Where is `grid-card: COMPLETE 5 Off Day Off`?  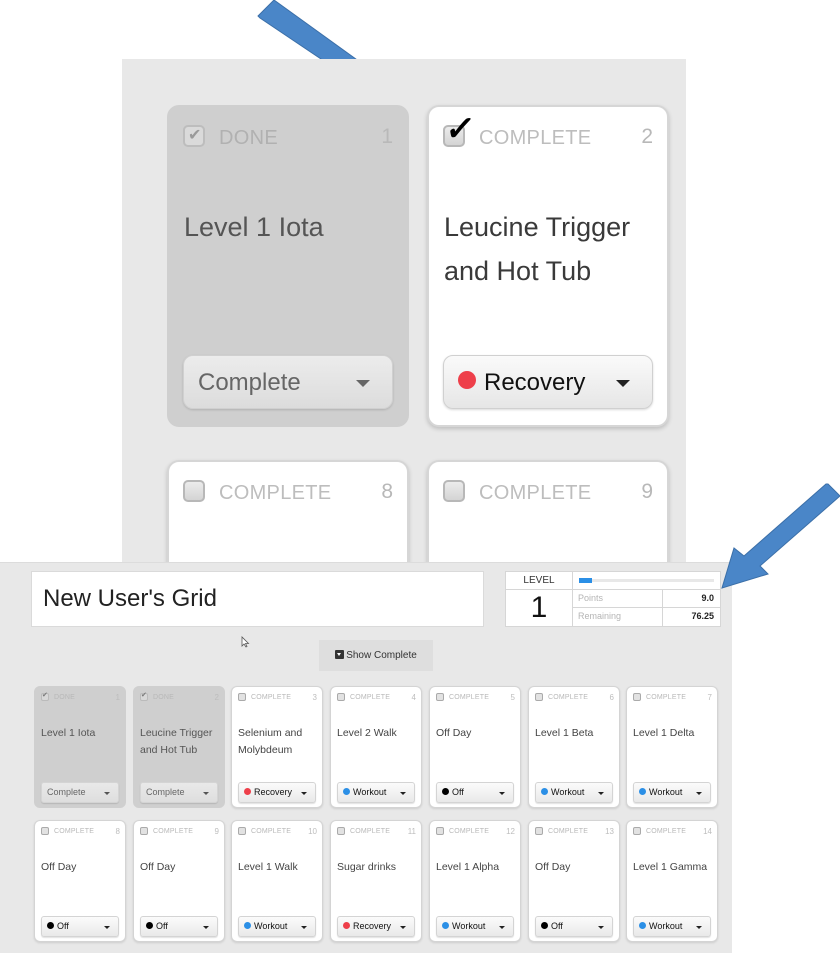 grid-card: COMPLETE 5 Off Day Off is located at coordinates (475, 747).